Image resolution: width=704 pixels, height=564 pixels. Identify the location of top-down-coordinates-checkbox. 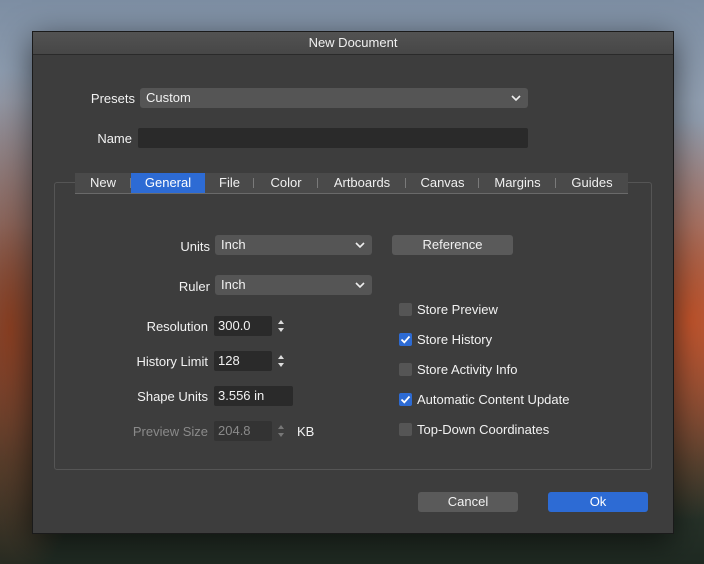
(405, 429).